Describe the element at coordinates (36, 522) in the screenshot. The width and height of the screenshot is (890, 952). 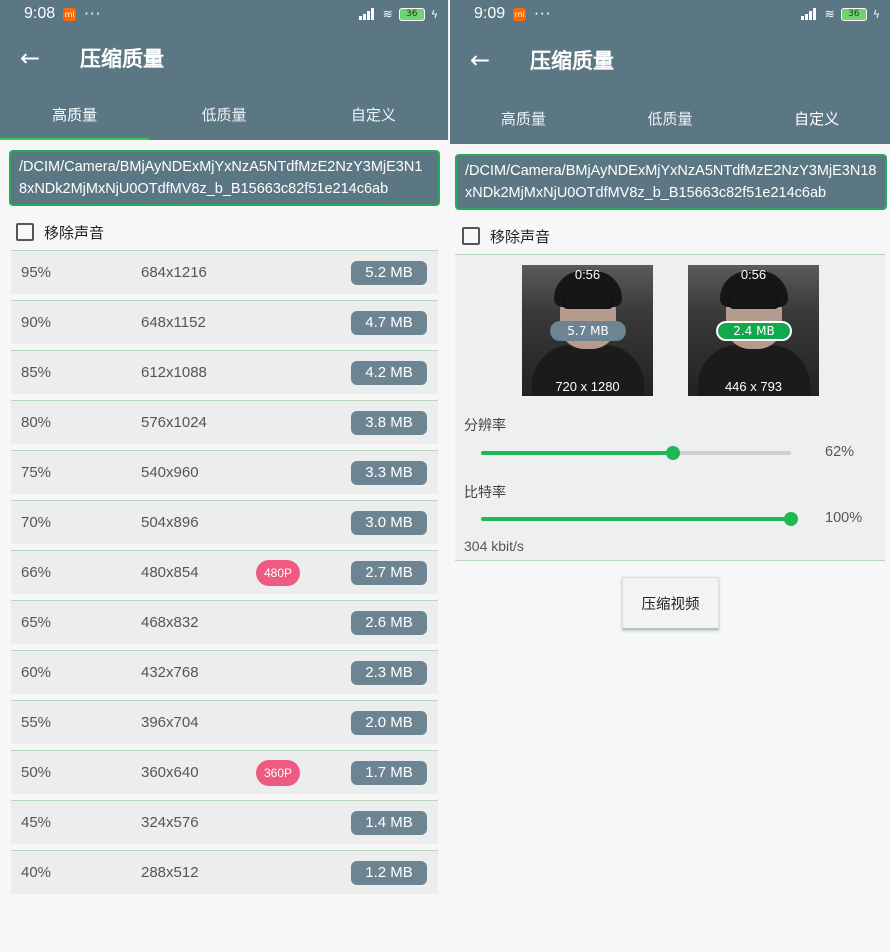
I see `quality-percent: 70%` at that location.